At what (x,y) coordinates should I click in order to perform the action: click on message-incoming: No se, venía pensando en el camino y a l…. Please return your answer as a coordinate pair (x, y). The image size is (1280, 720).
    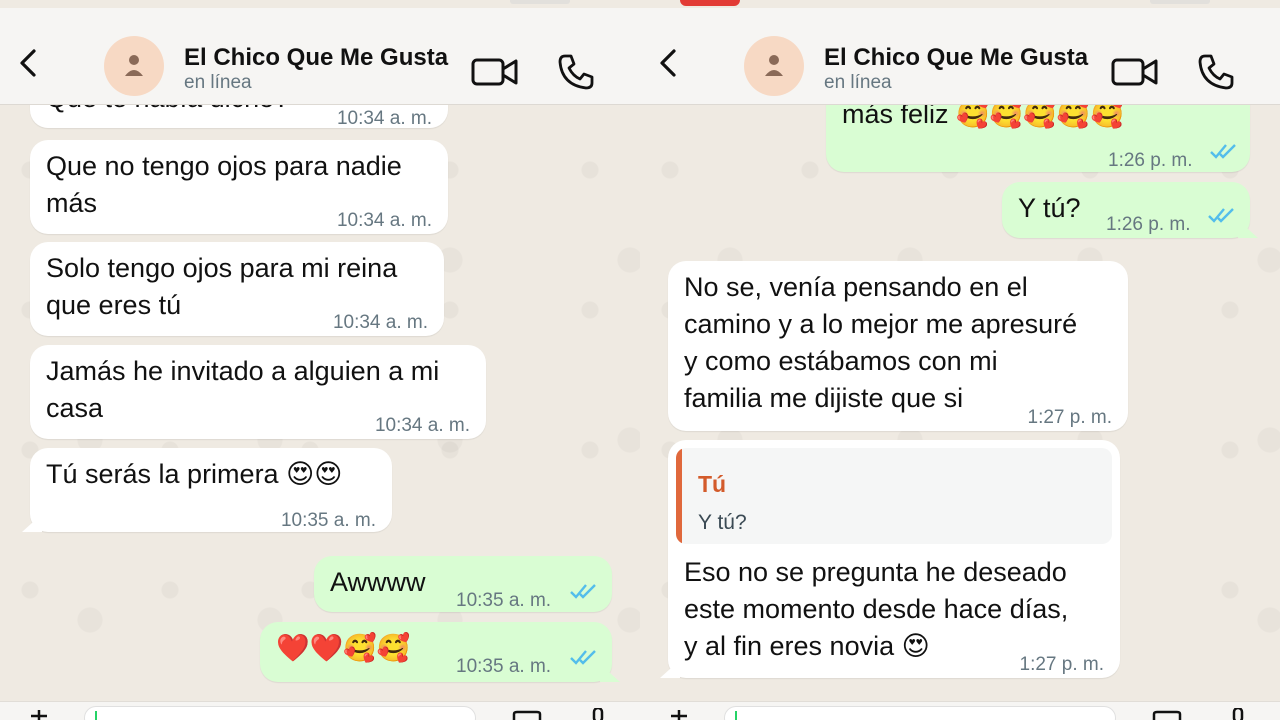
    Looking at the image, I should click on (898, 346).